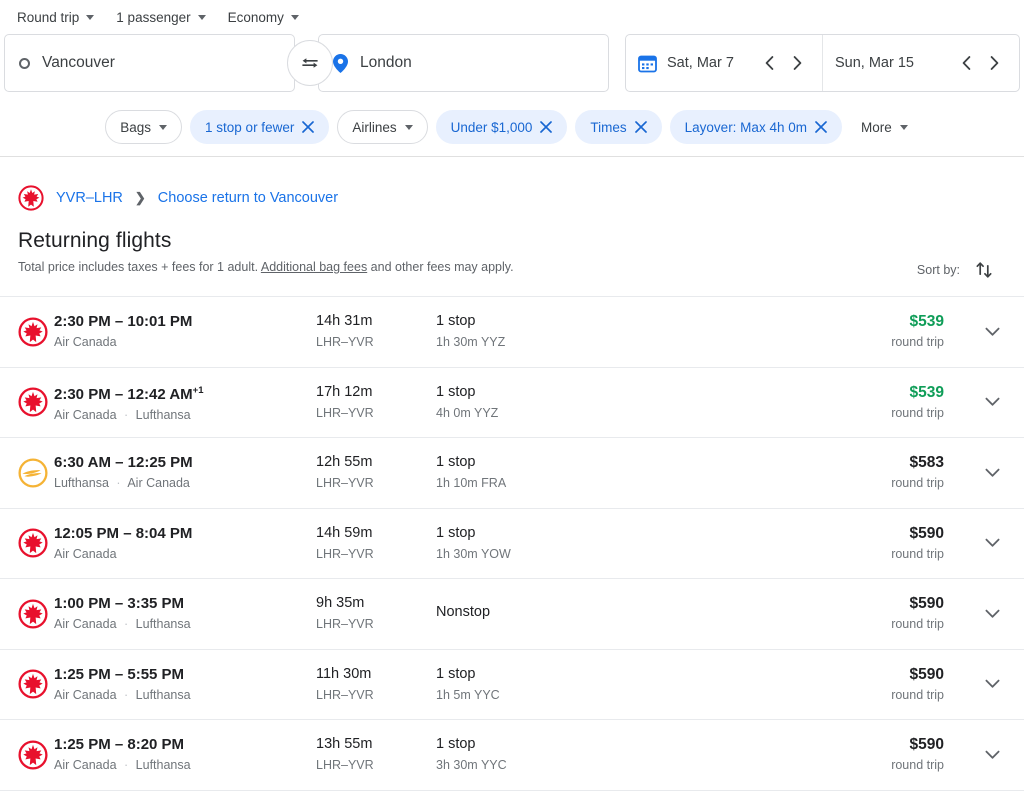 The height and width of the screenshot is (809, 1024). Describe the element at coordinates (618, 127) in the screenshot. I see `filter-chip-times: Times` at that location.